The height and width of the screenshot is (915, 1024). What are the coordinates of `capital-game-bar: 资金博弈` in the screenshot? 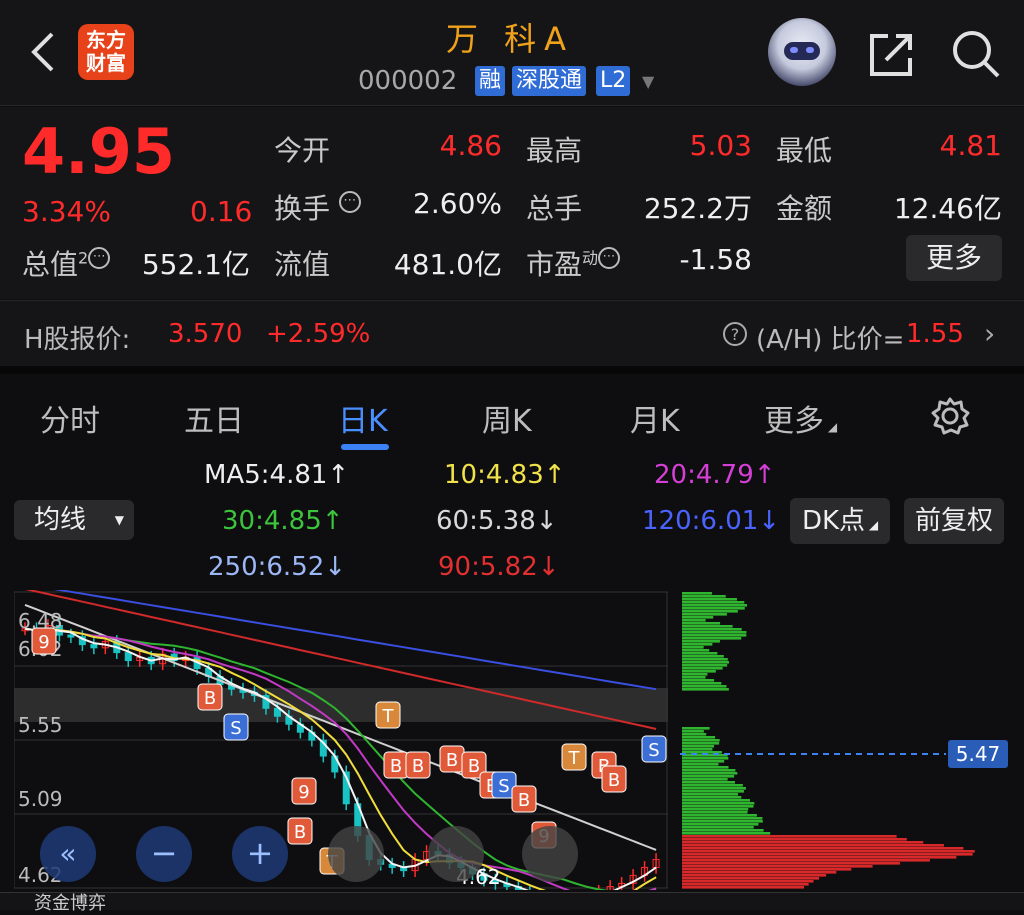 It's located at (512, 903).